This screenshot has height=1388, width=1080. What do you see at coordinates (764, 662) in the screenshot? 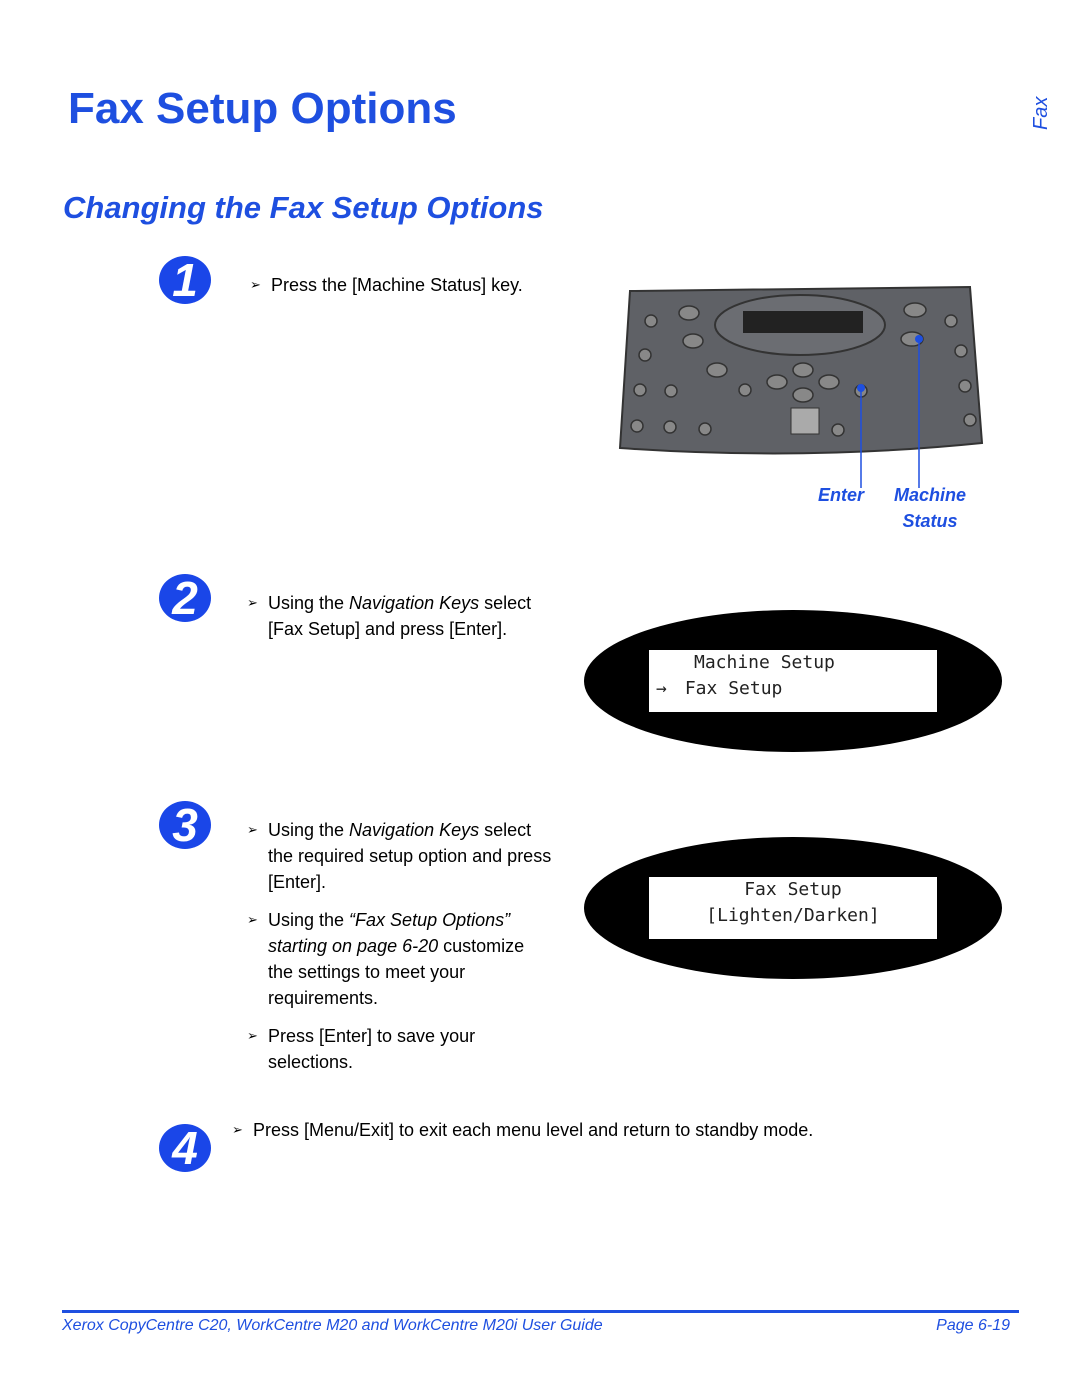
I see `lcd-line-1: Machine Setup` at bounding box center [764, 662].